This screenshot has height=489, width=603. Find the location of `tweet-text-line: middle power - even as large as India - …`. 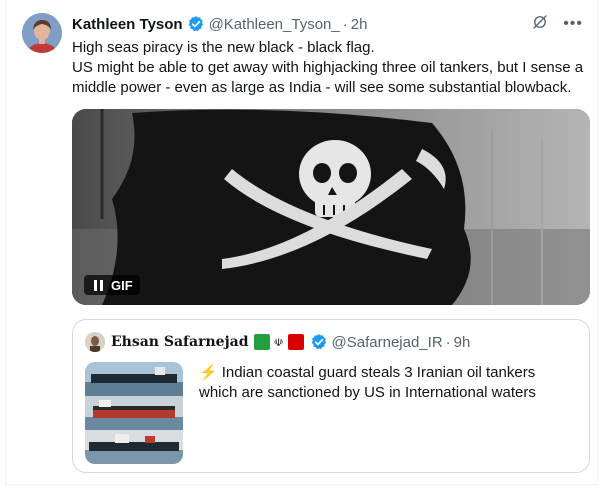

tweet-text-line: middle power - even as large as India - … is located at coordinates (322, 87).